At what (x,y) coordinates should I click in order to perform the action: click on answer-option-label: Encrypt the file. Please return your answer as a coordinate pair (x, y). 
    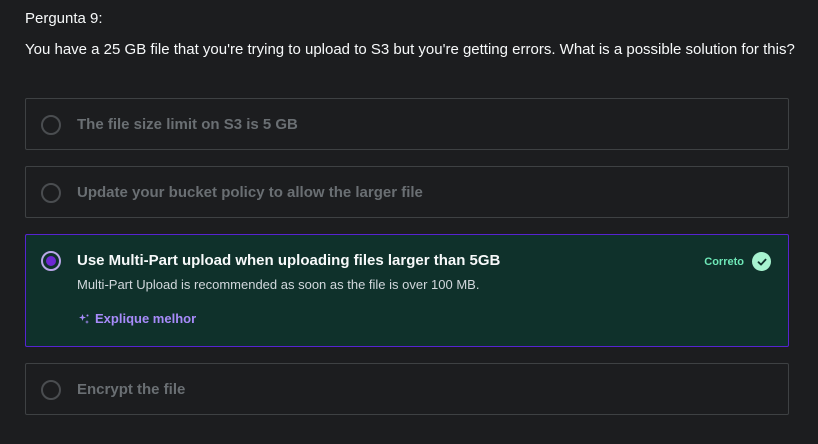
    Looking at the image, I should click on (131, 389).